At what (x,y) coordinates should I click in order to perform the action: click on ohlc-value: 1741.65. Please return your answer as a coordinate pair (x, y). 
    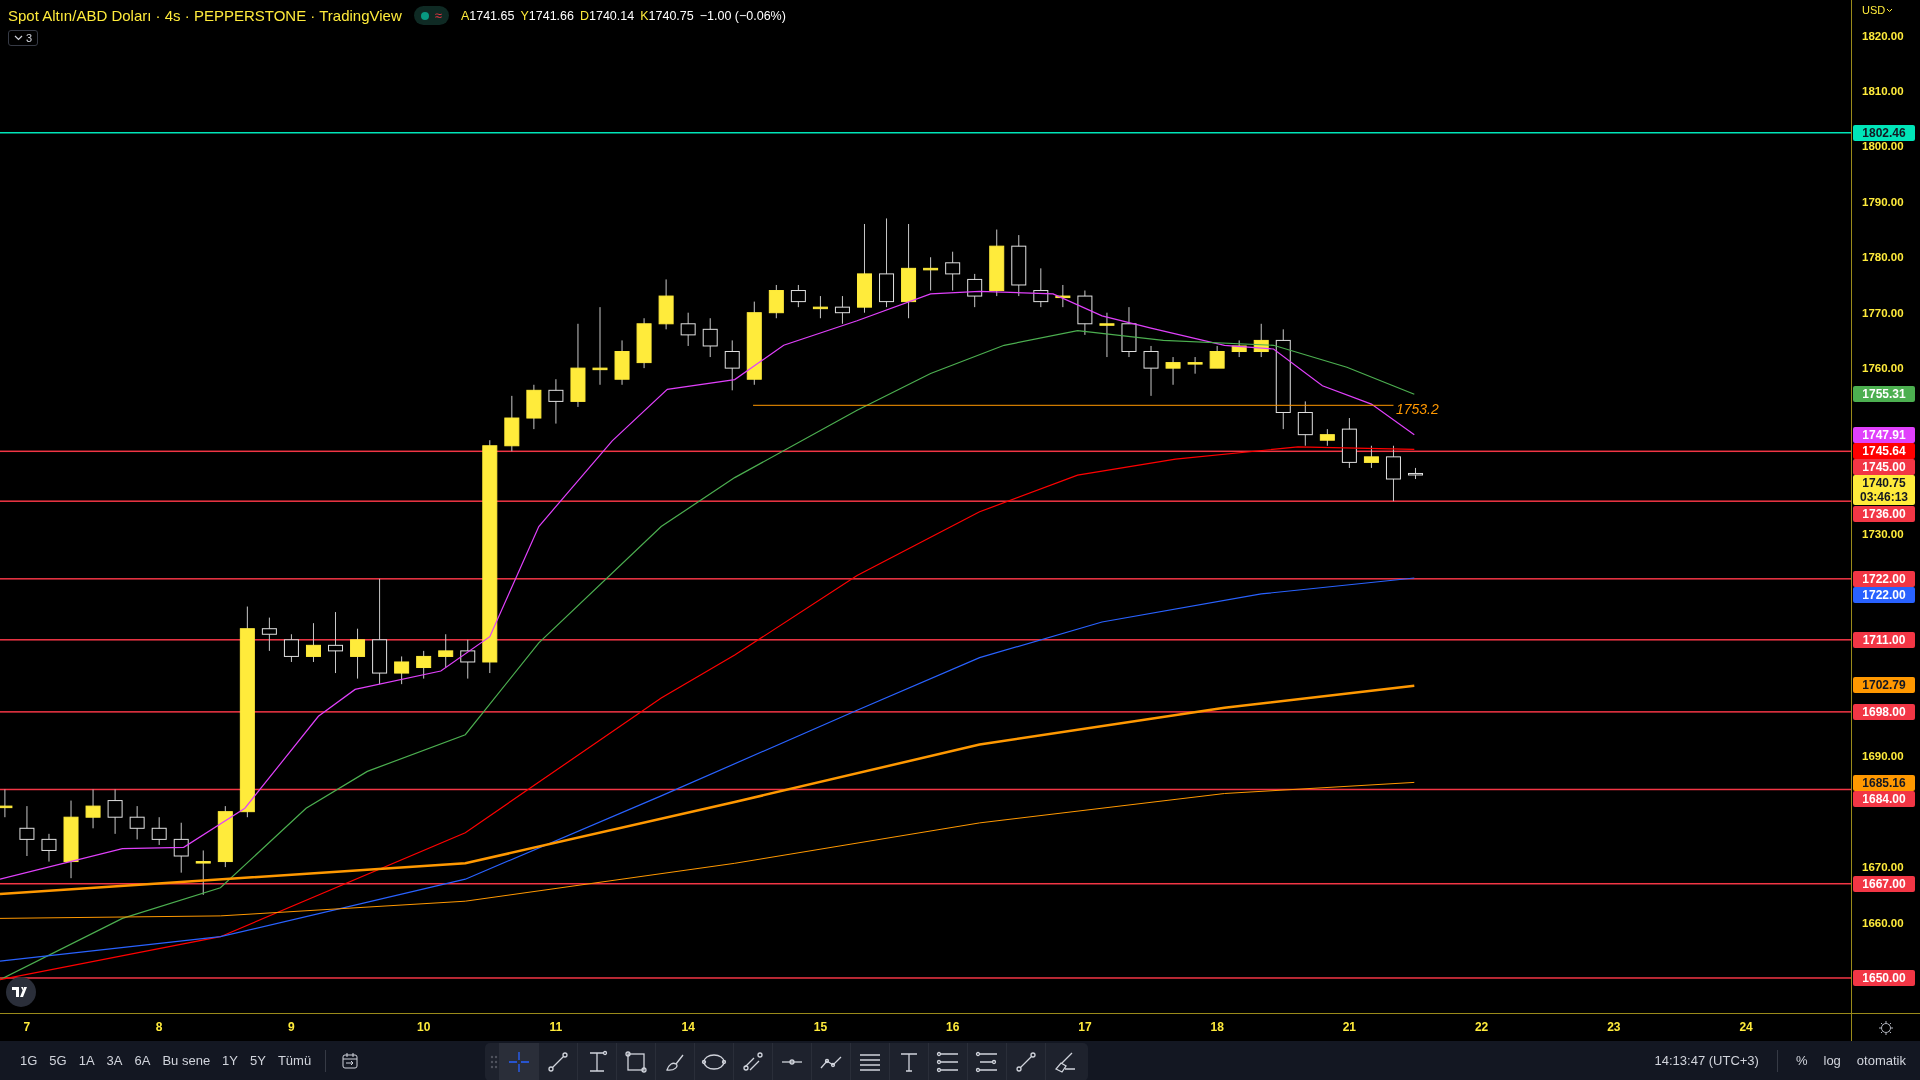
    Looking at the image, I should click on (492, 15).